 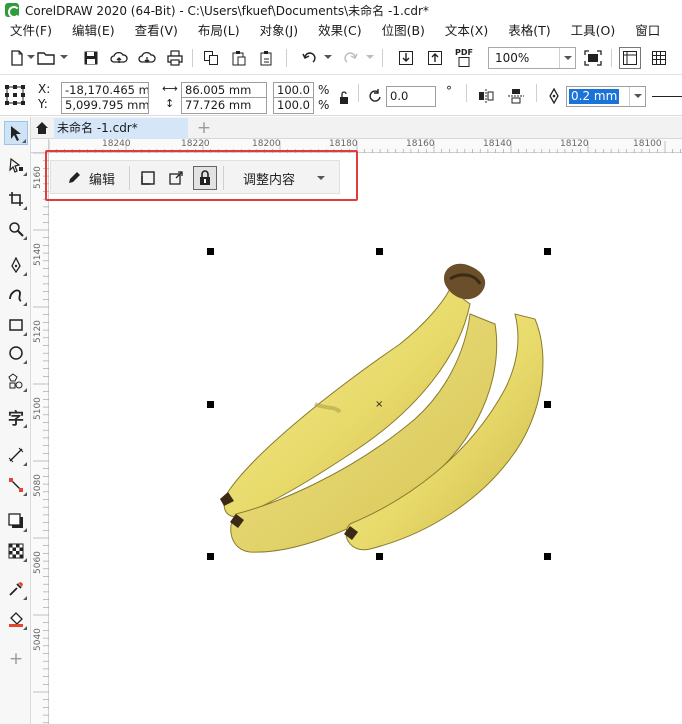 I want to click on standard-toolbar: PDF, so click(x=341, y=58).